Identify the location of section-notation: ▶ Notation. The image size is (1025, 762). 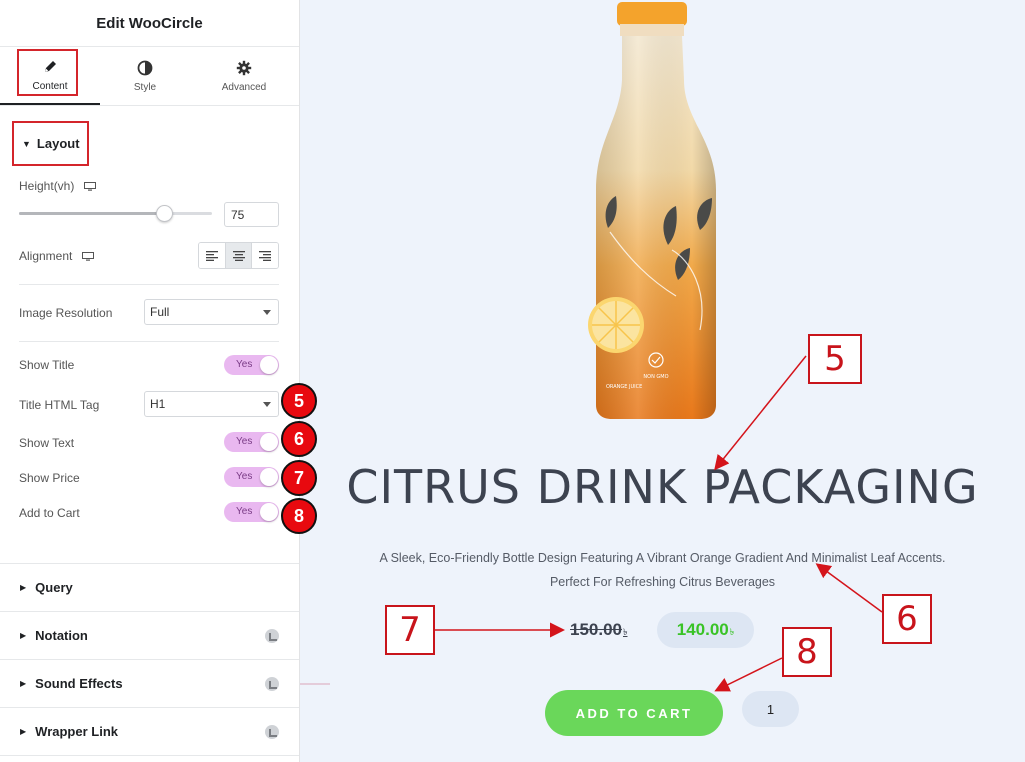
(149, 636).